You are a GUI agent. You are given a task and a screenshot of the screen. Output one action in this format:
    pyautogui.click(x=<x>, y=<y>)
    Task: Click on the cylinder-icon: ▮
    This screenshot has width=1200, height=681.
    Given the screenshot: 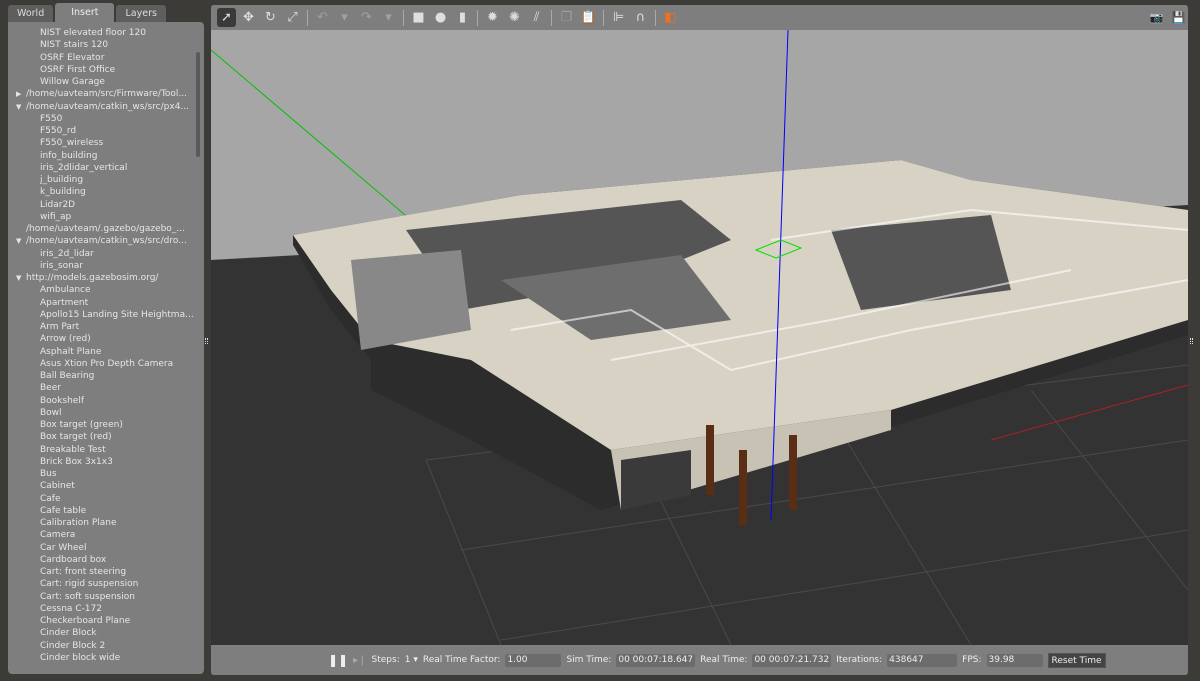 What is the action you would take?
    pyautogui.click(x=462, y=17)
    